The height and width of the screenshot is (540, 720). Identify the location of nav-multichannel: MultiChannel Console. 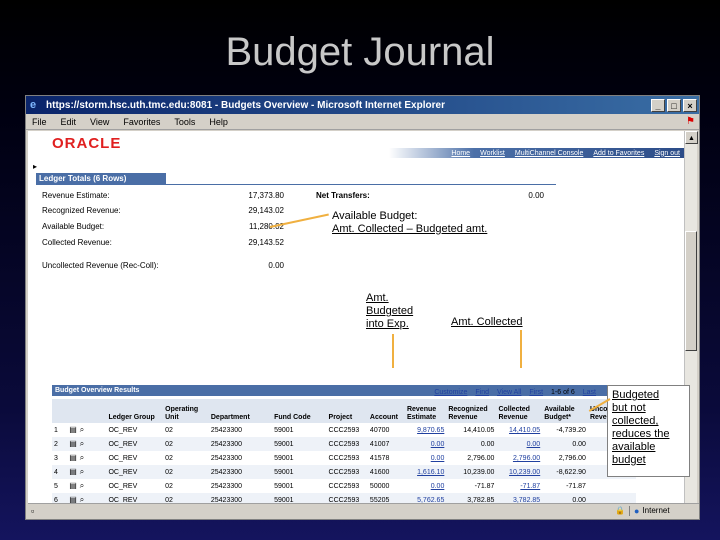
(549, 153).